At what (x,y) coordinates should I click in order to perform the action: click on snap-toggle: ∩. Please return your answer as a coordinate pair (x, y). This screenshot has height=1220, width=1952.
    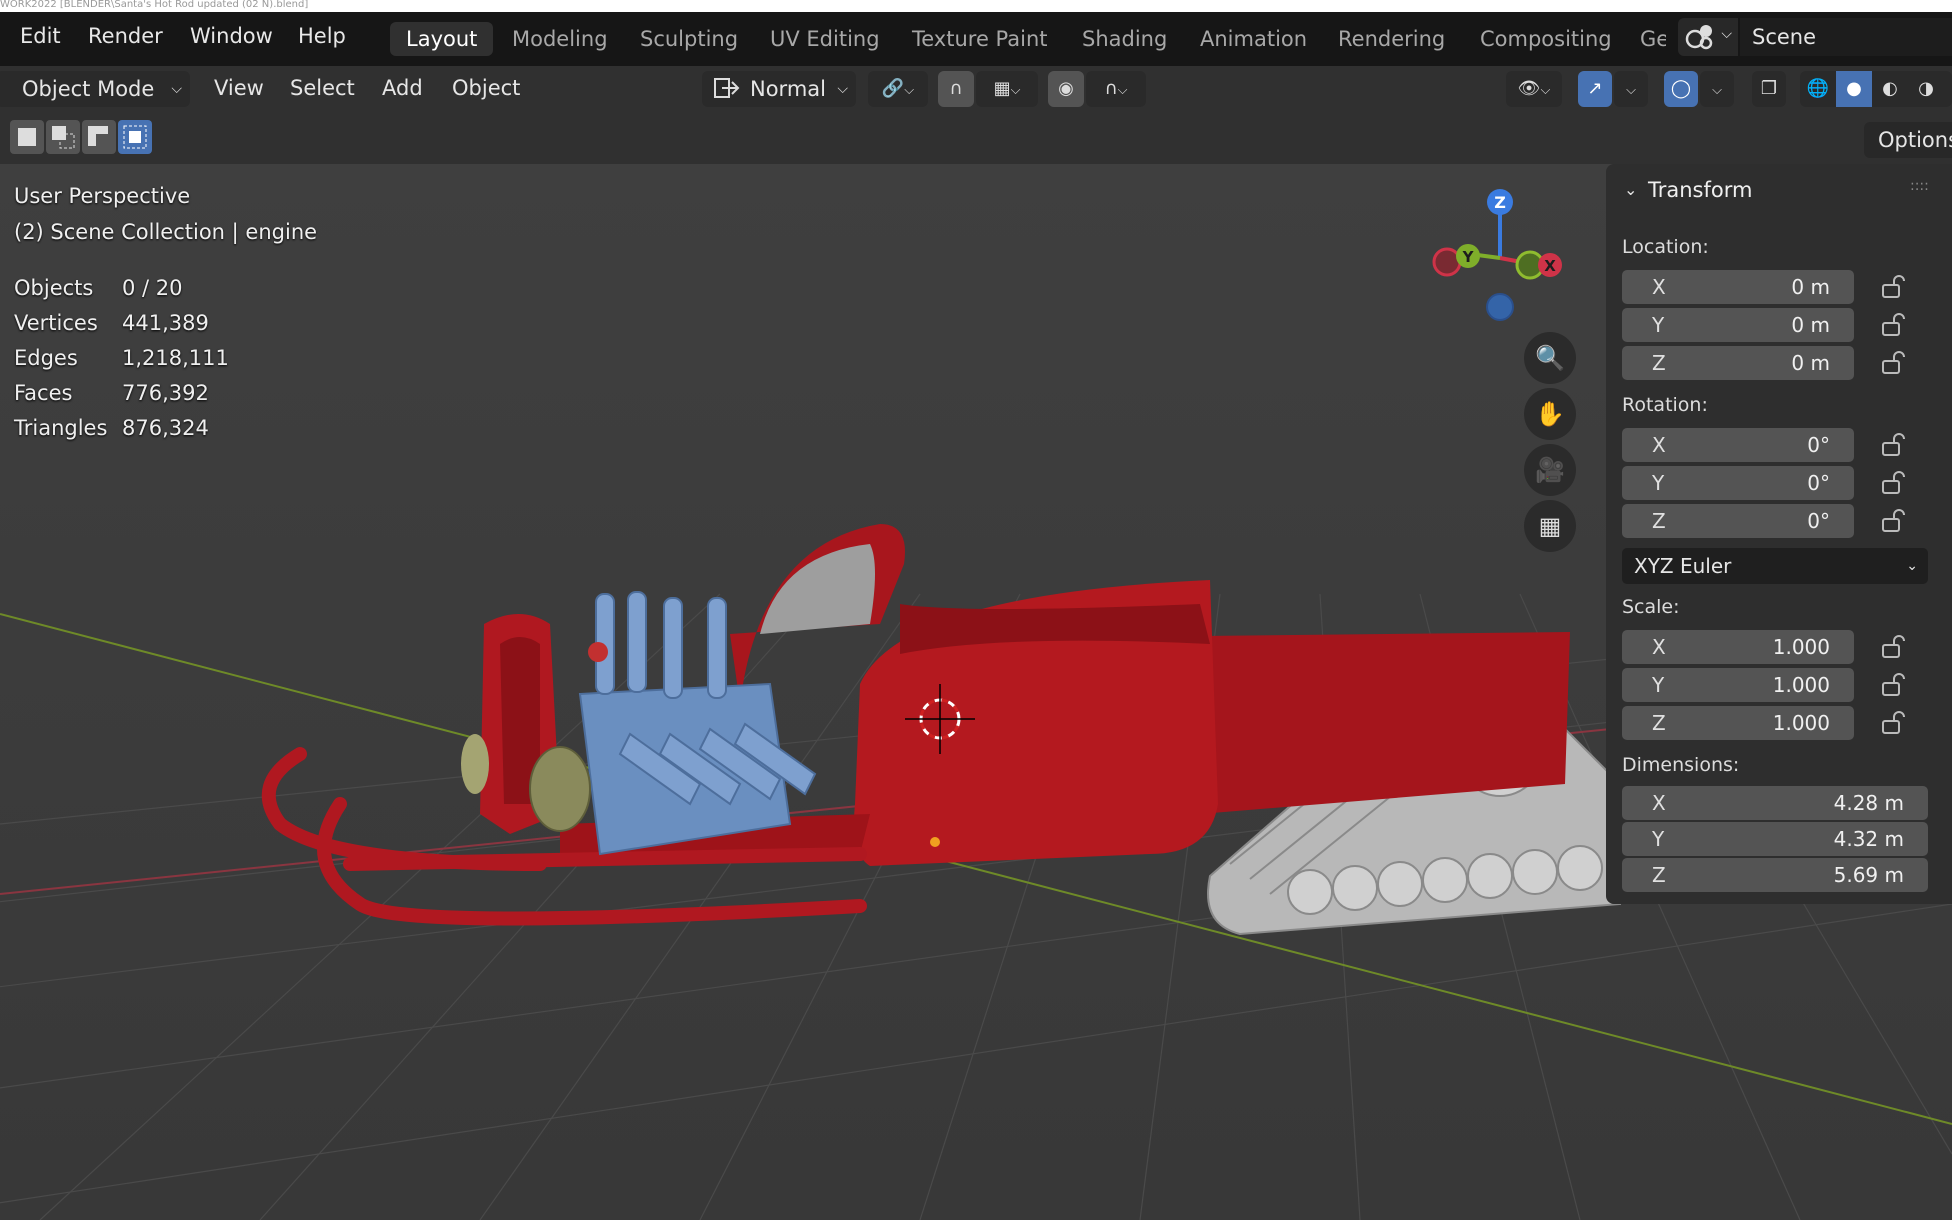
    Looking at the image, I should click on (956, 89).